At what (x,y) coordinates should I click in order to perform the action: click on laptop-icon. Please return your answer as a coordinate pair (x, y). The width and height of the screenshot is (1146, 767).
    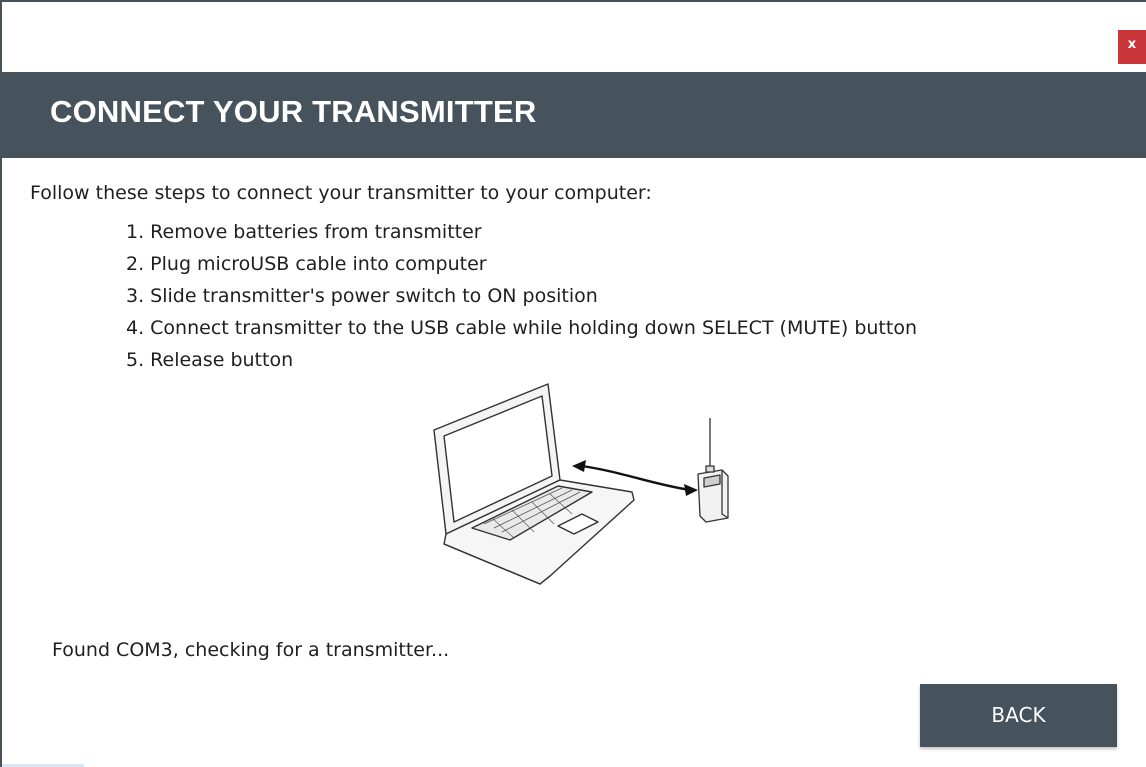
    Looking at the image, I should click on (534, 484).